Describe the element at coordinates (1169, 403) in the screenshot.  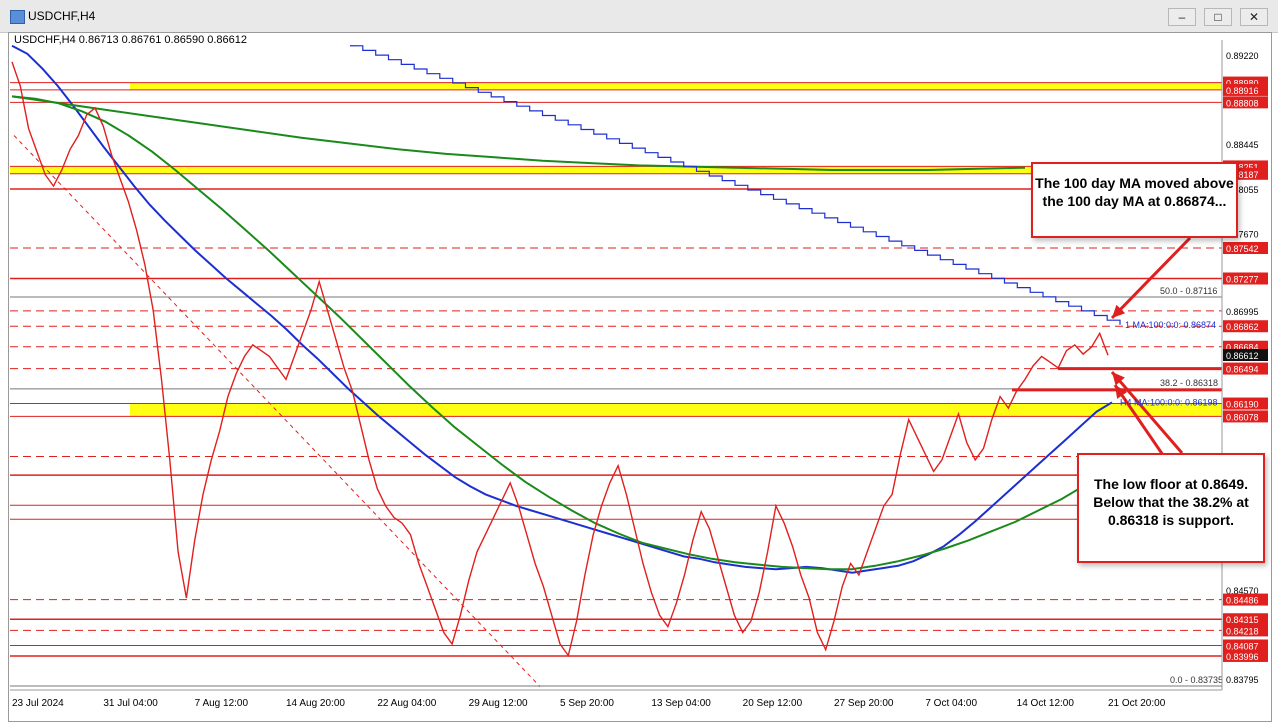
I see `ma-label: H4 MA:100:0:0: 0.86198` at that location.